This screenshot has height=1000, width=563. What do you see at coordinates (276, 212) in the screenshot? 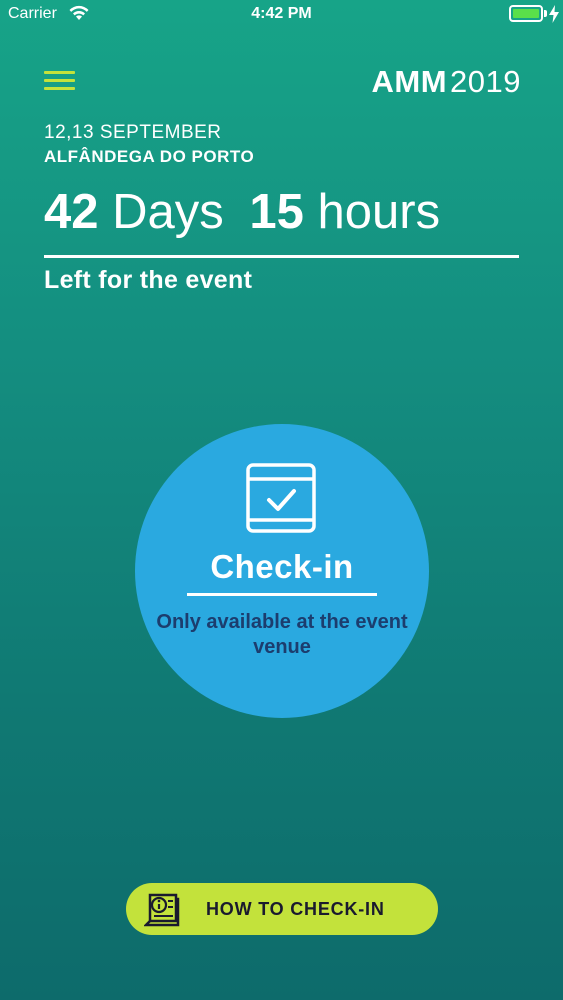
I see `countdown-hours-value: 15` at bounding box center [276, 212].